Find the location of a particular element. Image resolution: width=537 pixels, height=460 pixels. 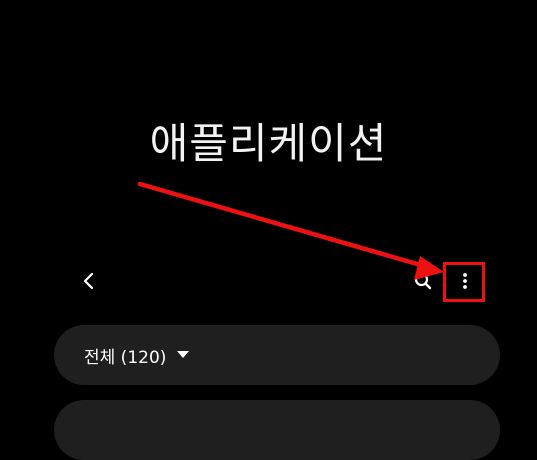

search-icon is located at coordinates (423, 281).